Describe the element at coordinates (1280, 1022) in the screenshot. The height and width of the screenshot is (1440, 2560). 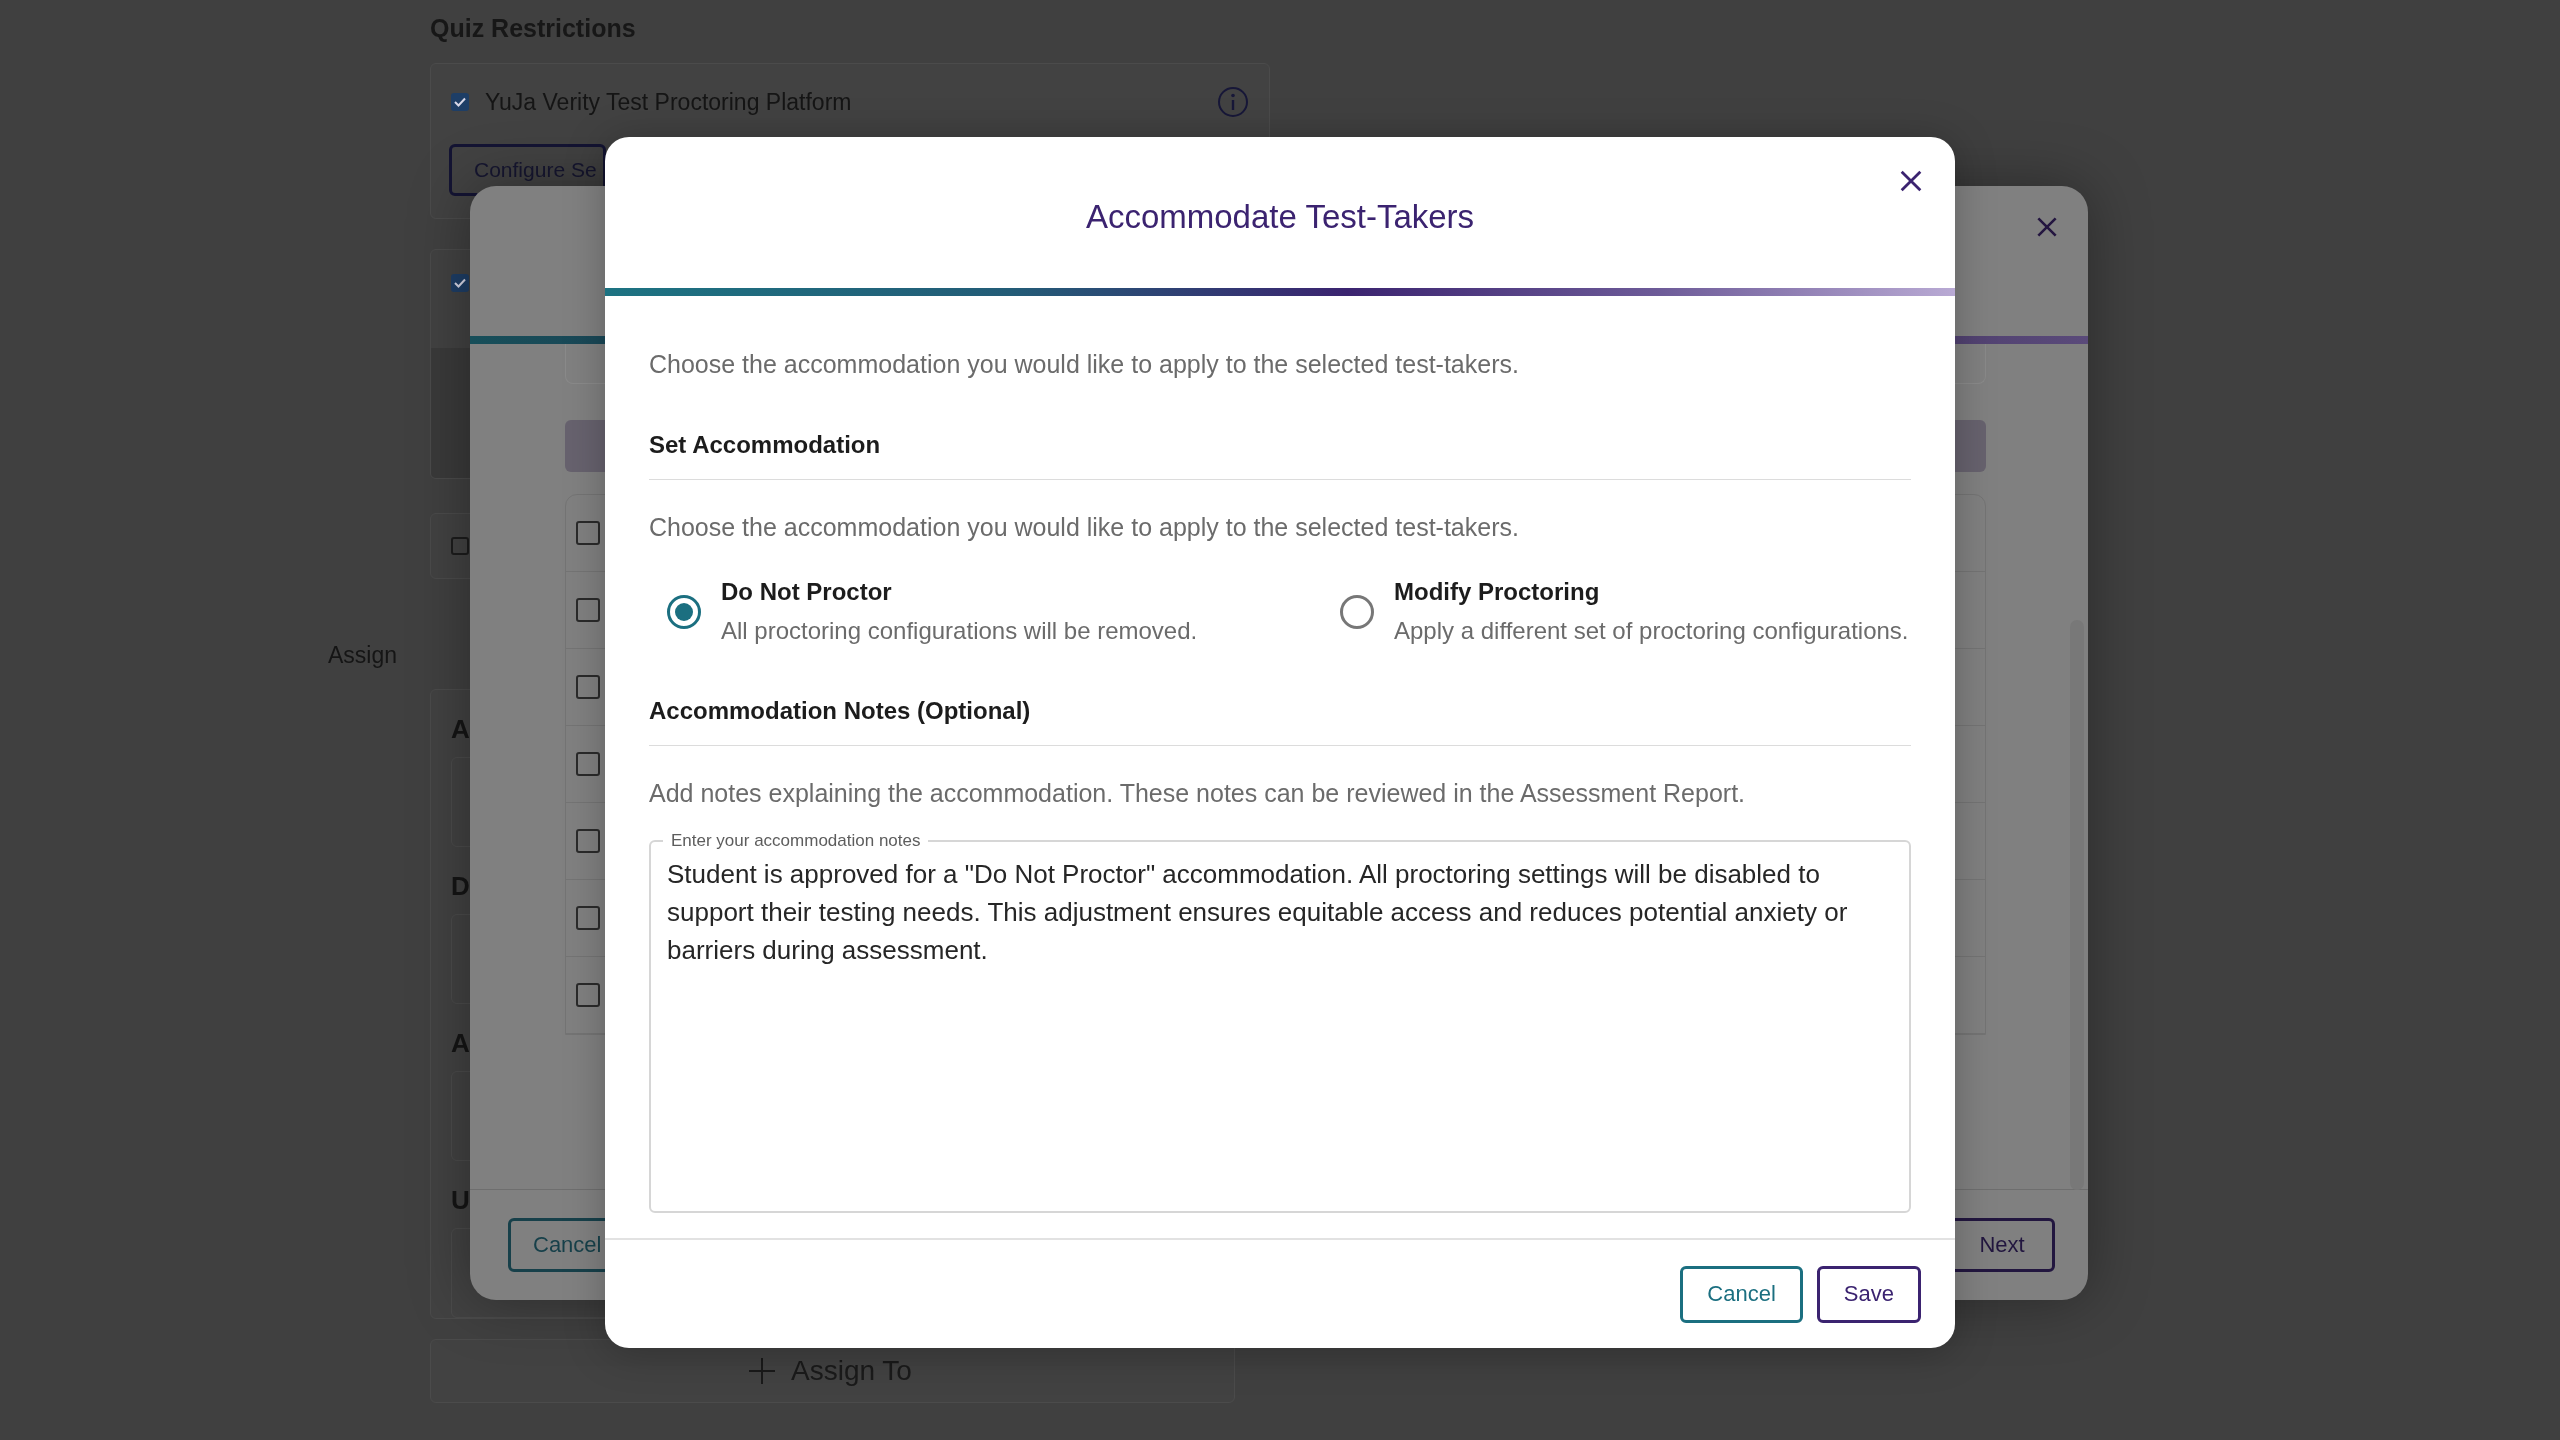
I see `notes-field` at that location.